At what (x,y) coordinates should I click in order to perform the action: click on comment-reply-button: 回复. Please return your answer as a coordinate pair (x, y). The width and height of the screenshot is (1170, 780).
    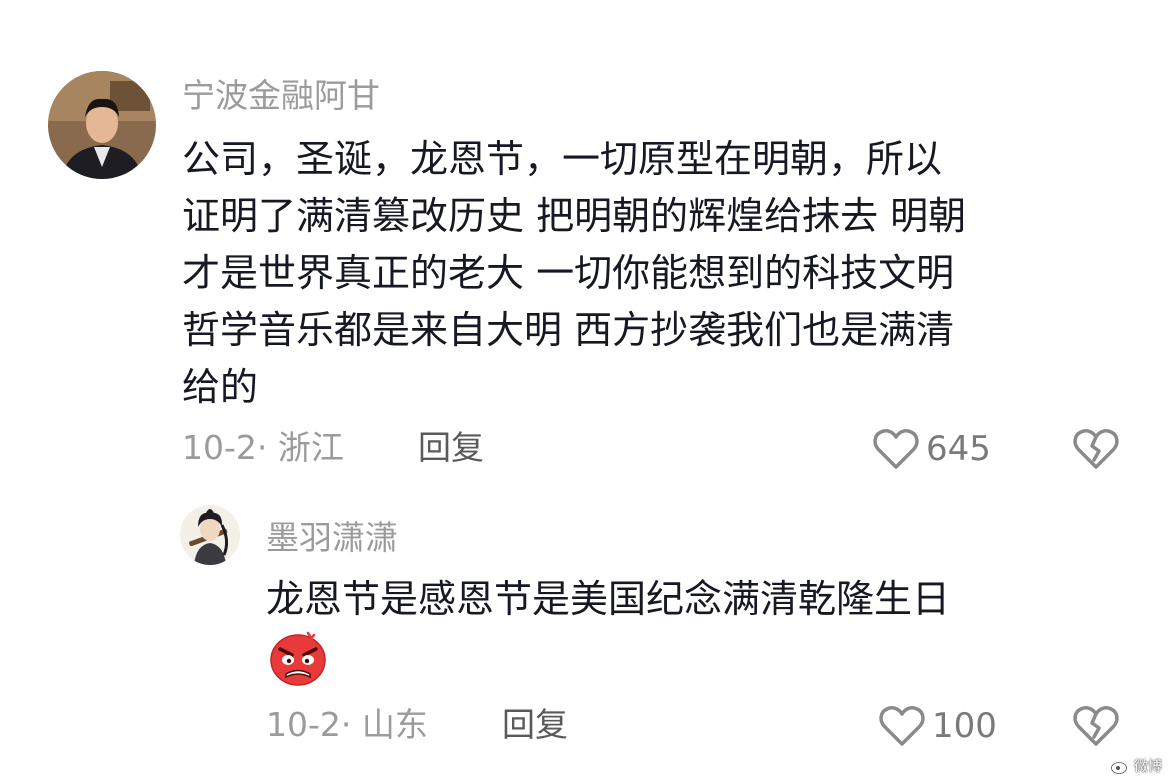
    Looking at the image, I should click on (451, 448).